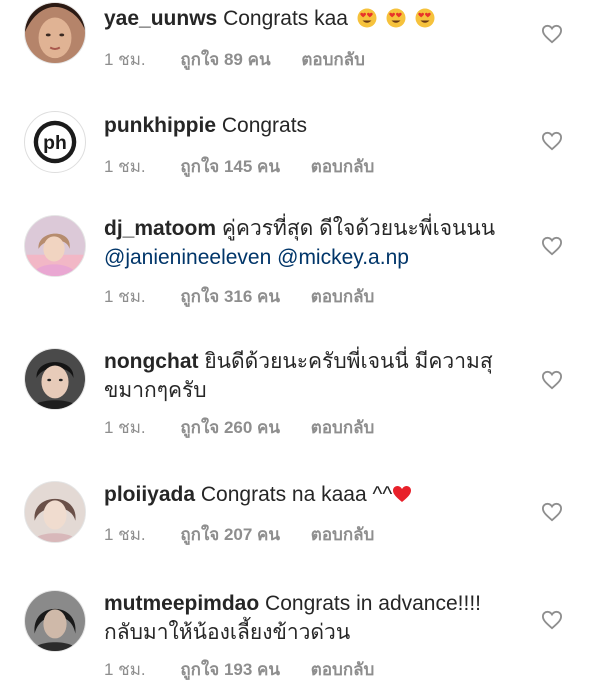  Describe the element at coordinates (314, 125) in the screenshot. I see `comment-line: punkhippie Congrats` at that location.